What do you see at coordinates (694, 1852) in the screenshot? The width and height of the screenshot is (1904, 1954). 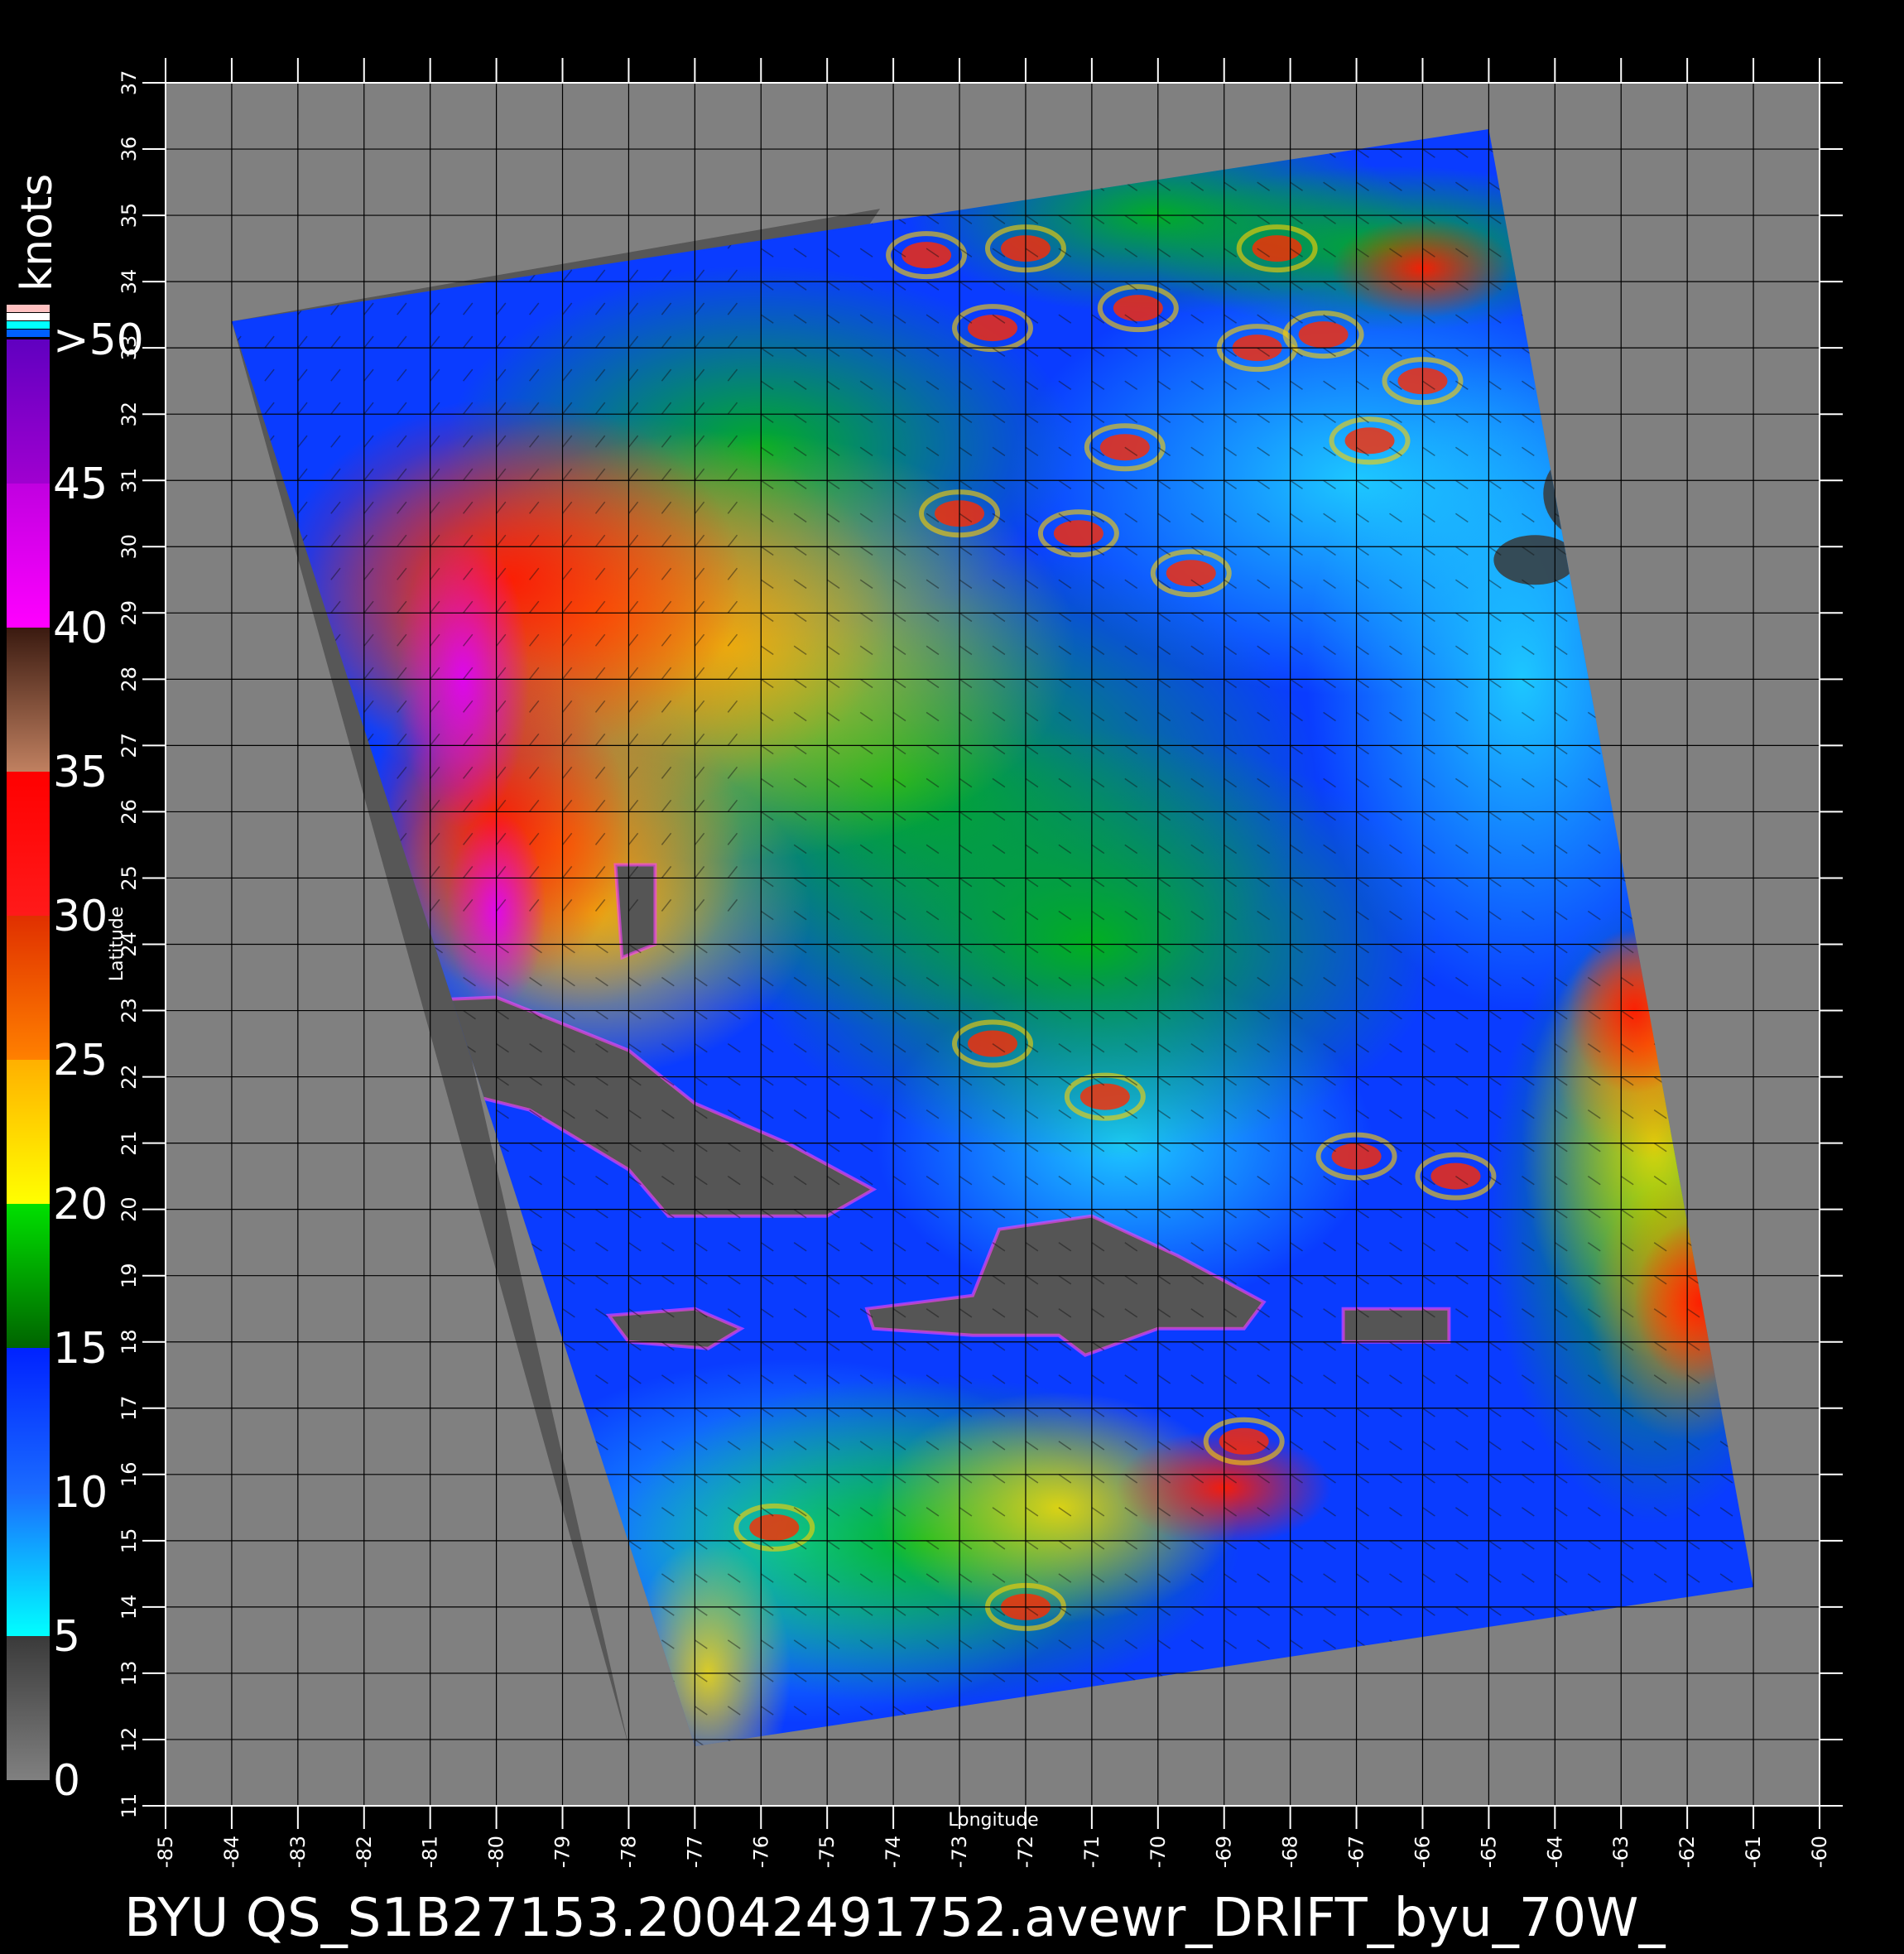 I see `longitude-tick-label: -77` at bounding box center [694, 1852].